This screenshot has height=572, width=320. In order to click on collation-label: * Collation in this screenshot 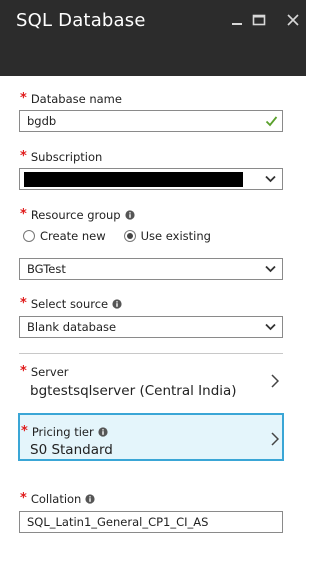, I will do `click(57, 499)`.